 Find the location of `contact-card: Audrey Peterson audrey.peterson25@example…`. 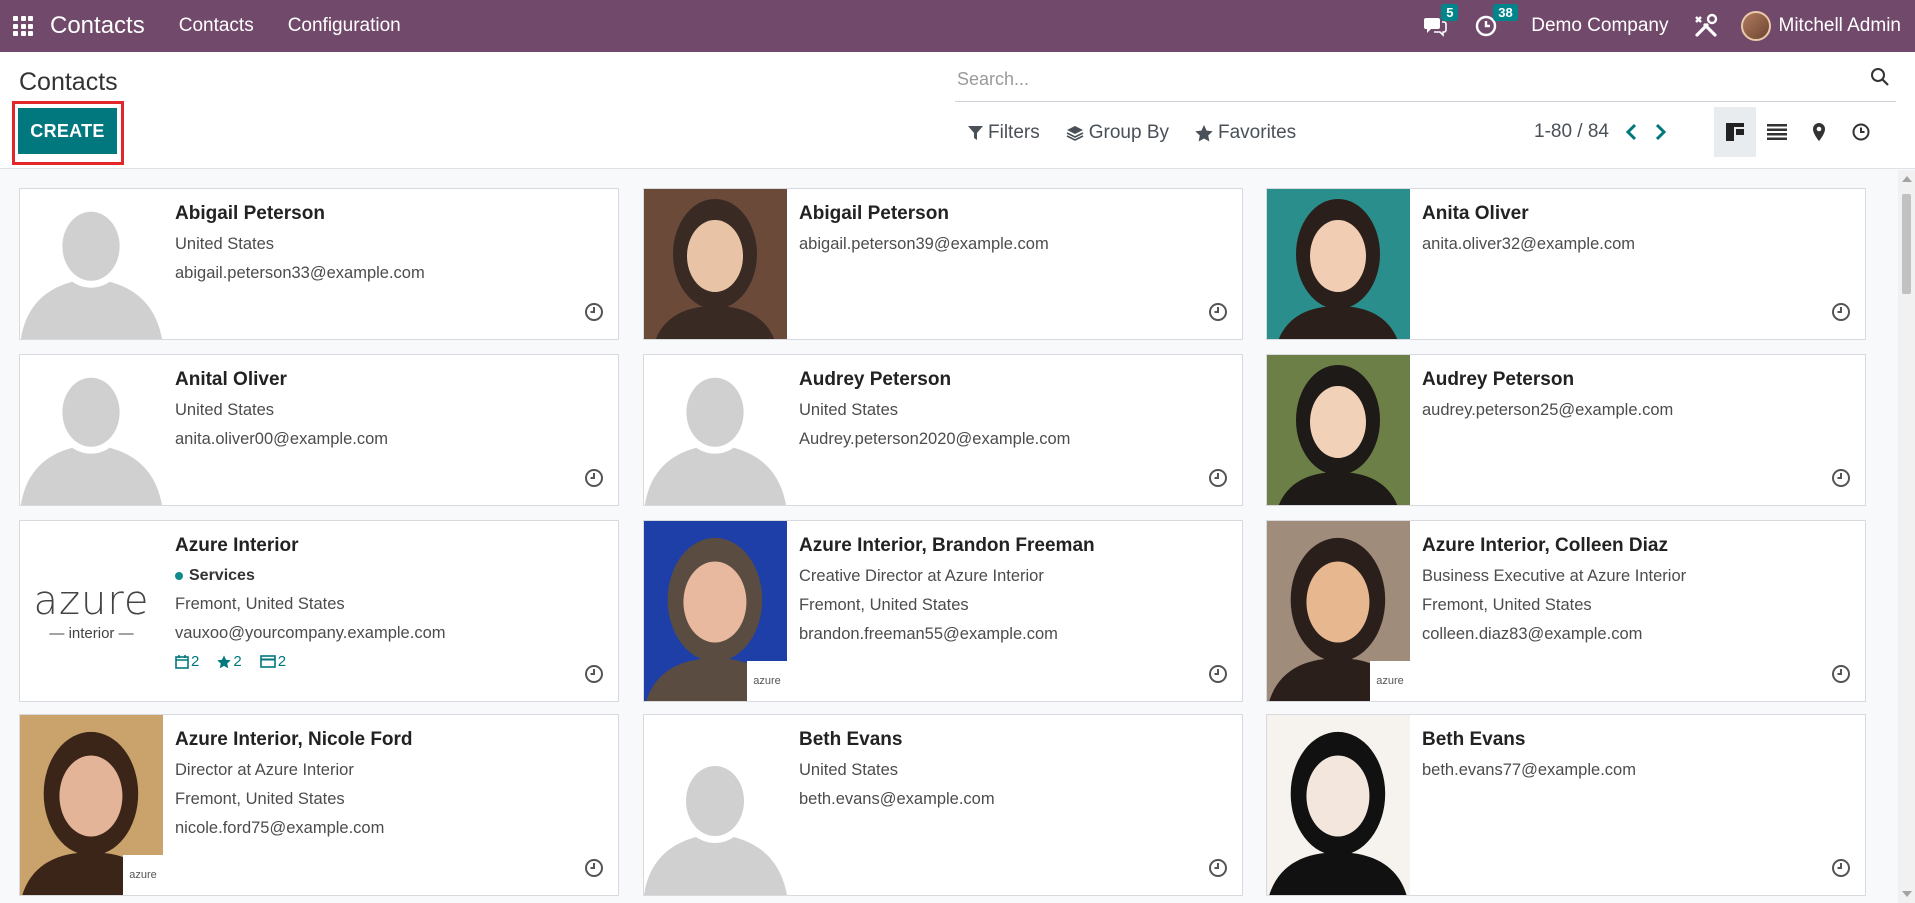

contact-card: Audrey Peterson audrey.peterson25@example… is located at coordinates (1566, 430).